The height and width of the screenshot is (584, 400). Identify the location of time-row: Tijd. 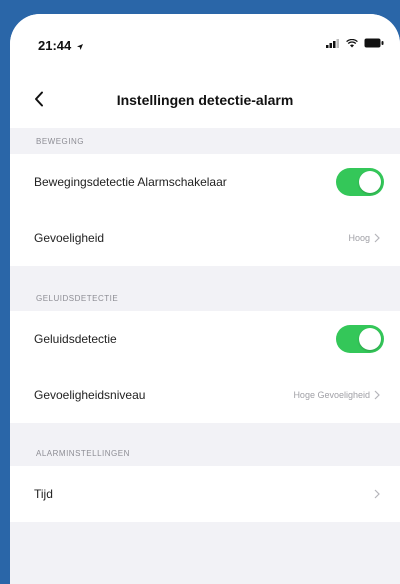
(205, 494).